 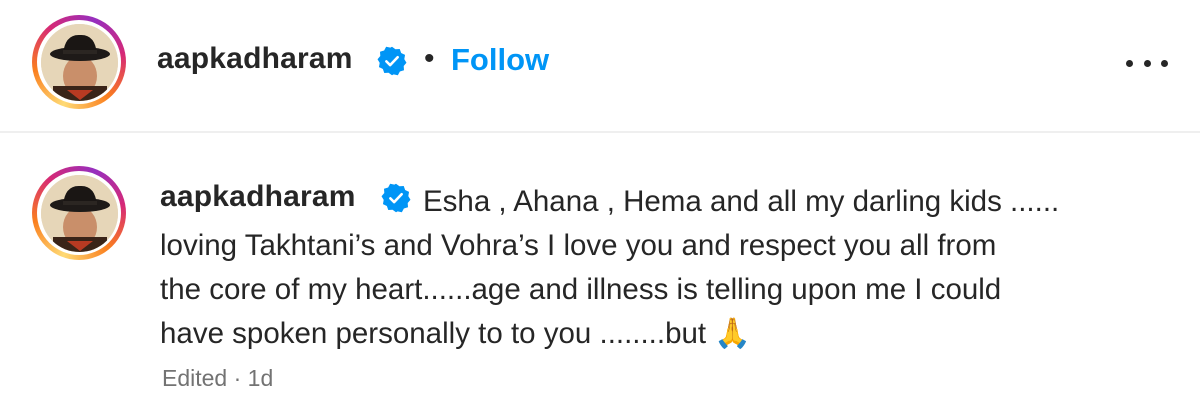 I want to click on avatar, so click(x=79, y=62).